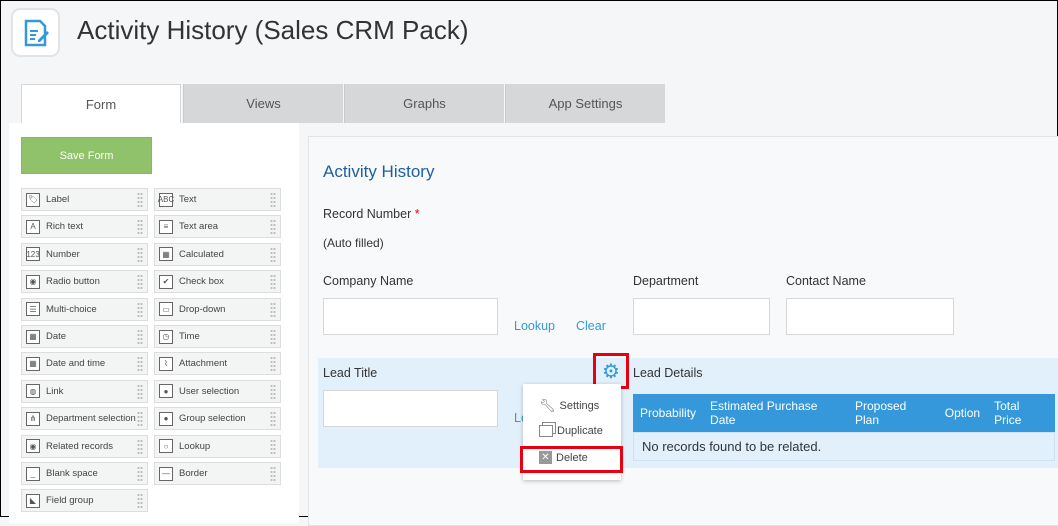  I want to click on palette-item: ⋔ Department selection, so click(84, 419).